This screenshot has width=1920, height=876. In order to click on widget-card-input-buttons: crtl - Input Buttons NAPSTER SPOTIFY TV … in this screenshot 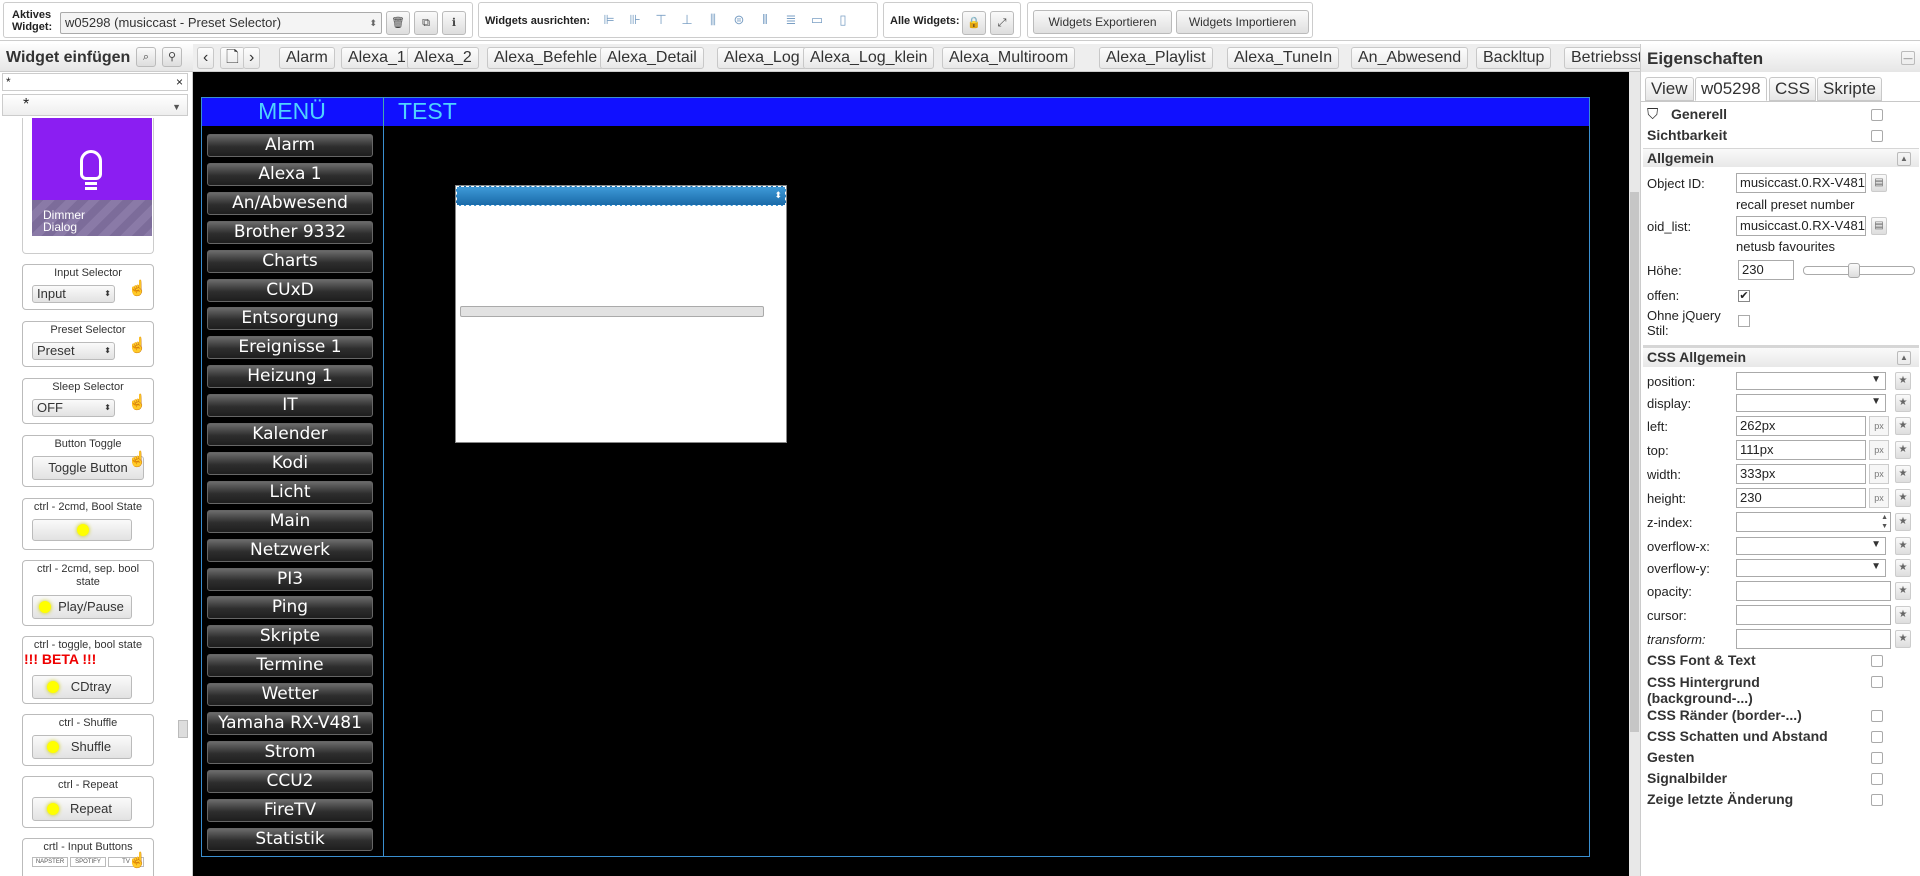, I will do `click(88, 857)`.